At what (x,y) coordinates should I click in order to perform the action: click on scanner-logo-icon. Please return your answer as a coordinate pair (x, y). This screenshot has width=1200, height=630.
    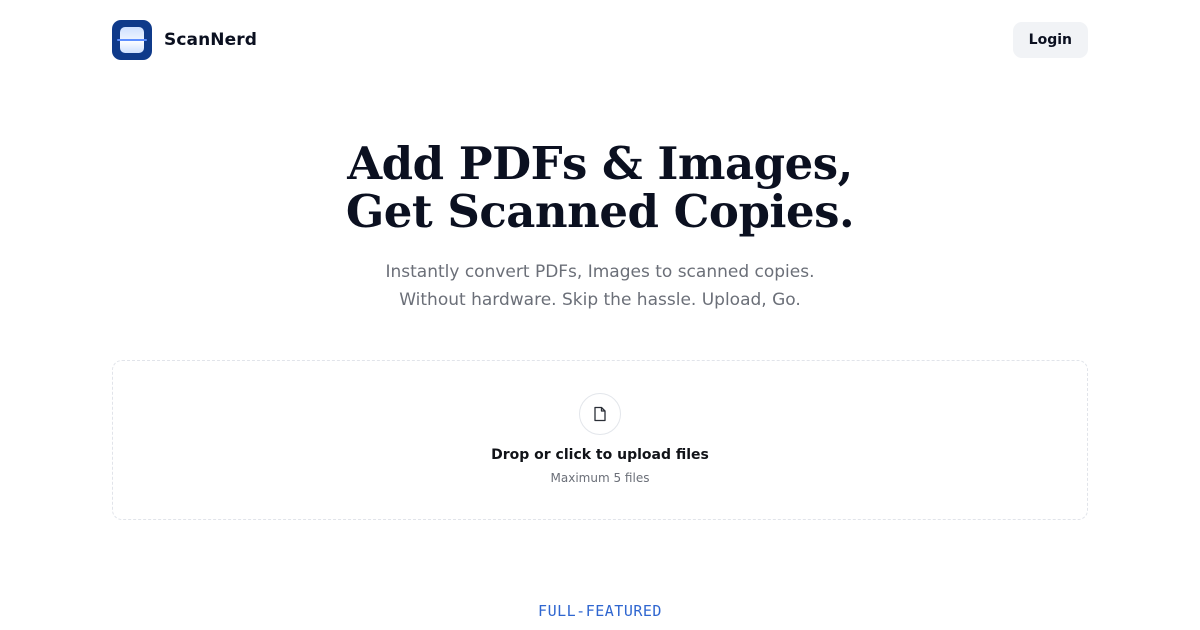
    Looking at the image, I should click on (132, 40).